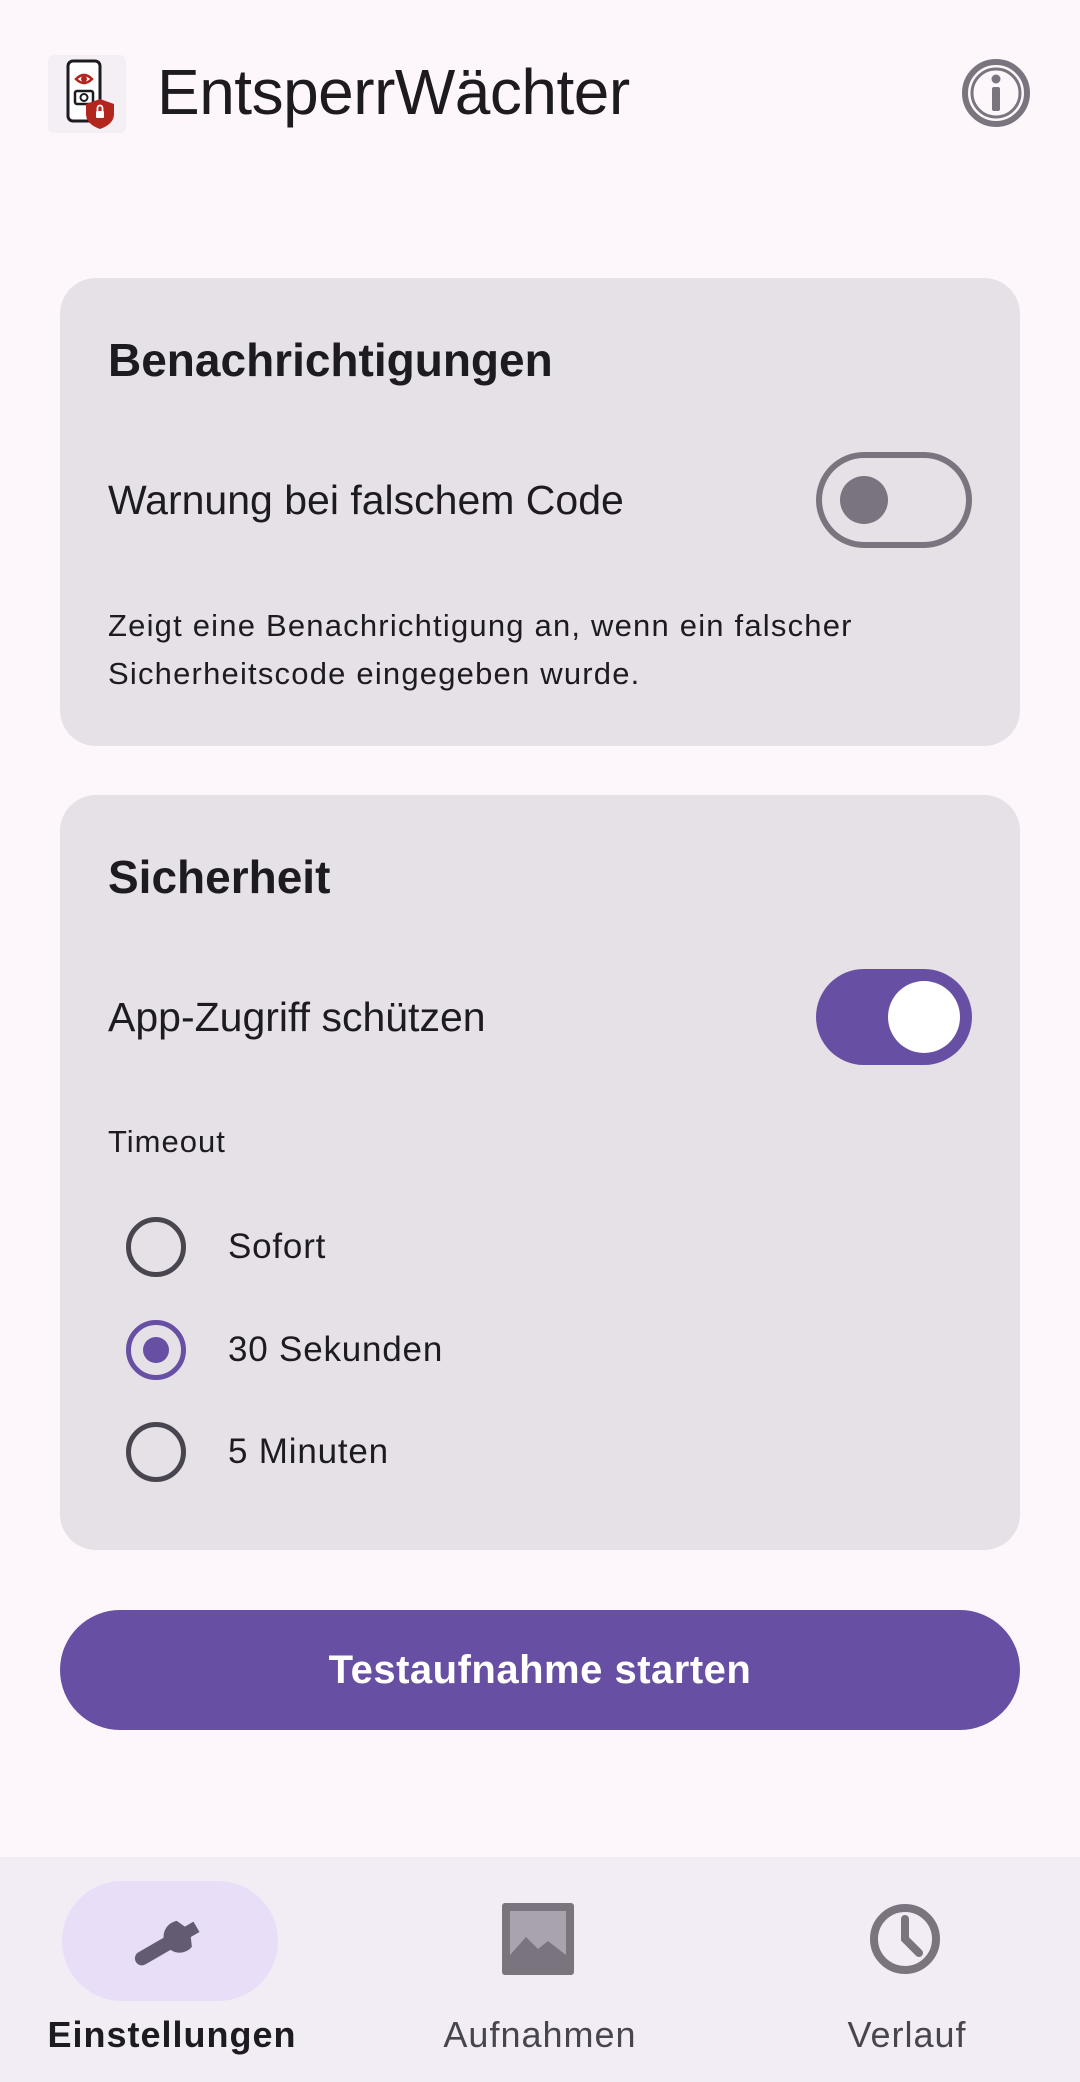 Image resolution: width=1080 pixels, height=2082 pixels. I want to click on wrench-icon, so click(170, 1941).